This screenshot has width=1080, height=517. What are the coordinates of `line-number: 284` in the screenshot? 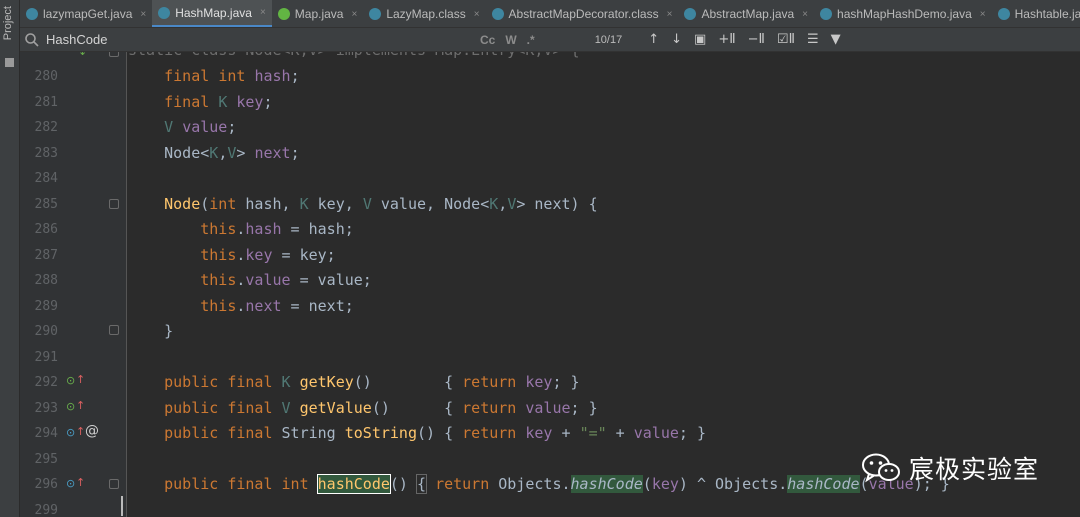 It's located at (46, 178).